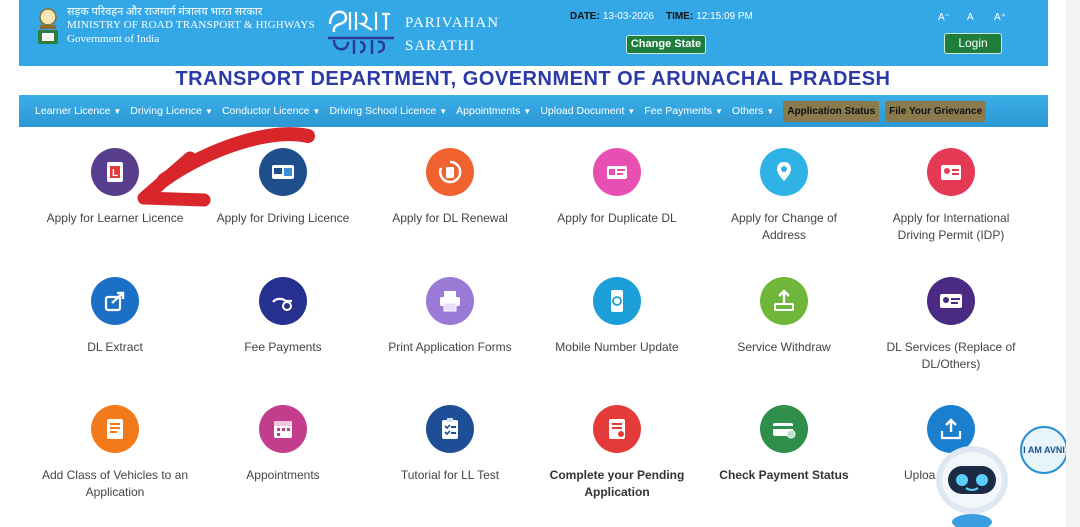  What do you see at coordinates (679, 16) in the screenshot?
I see `time-label: TIME:` at bounding box center [679, 16].